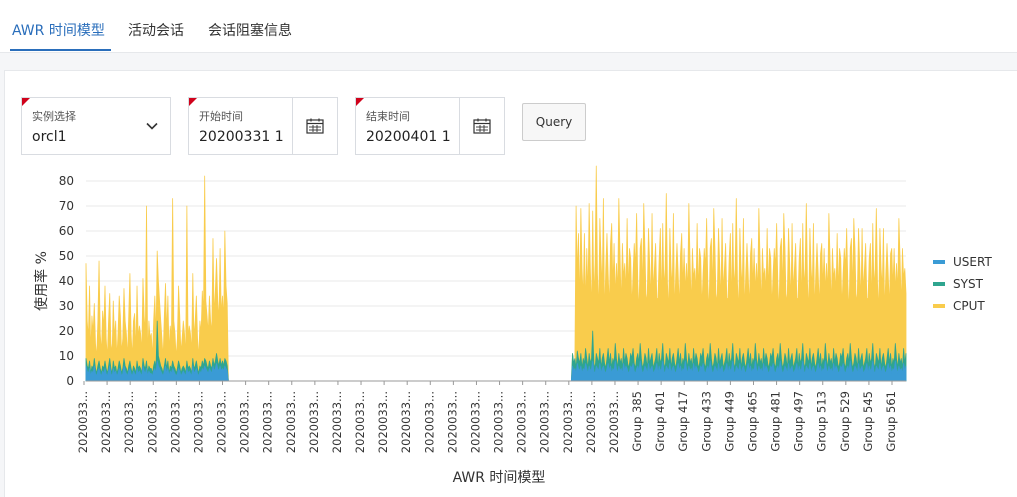 The height and width of the screenshot is (497, 1017). I want to click on legend-label-cput: CPUT, so click(969, 306).